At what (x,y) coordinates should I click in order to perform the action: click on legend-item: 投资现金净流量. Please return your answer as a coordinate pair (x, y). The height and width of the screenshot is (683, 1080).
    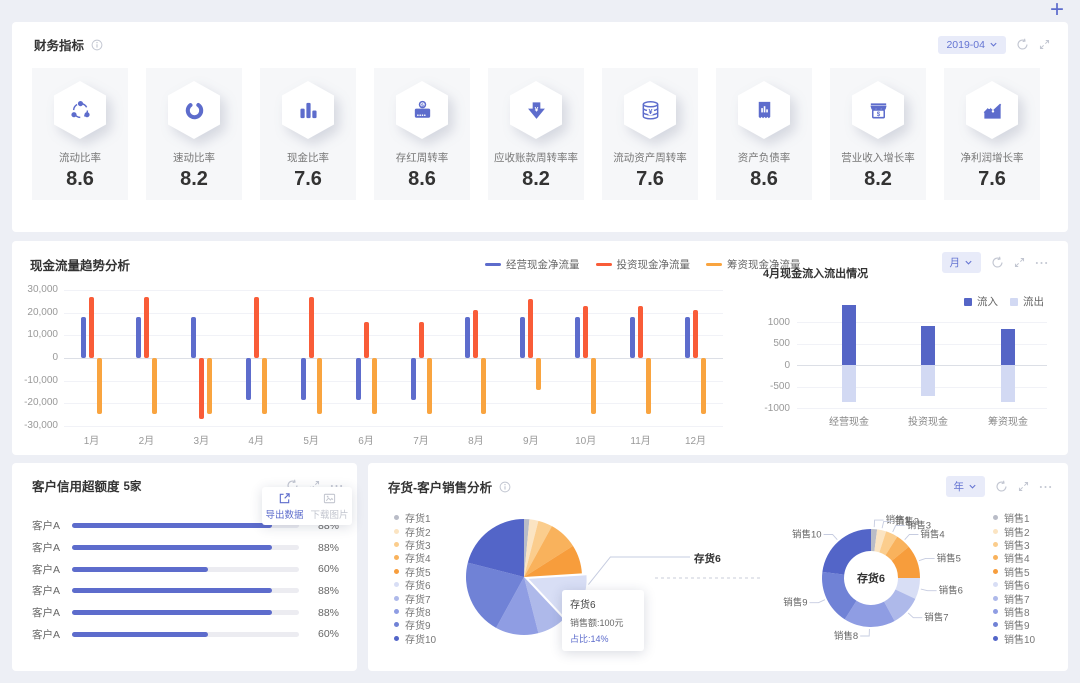
    Looking at the image, I should click on (642, 264).